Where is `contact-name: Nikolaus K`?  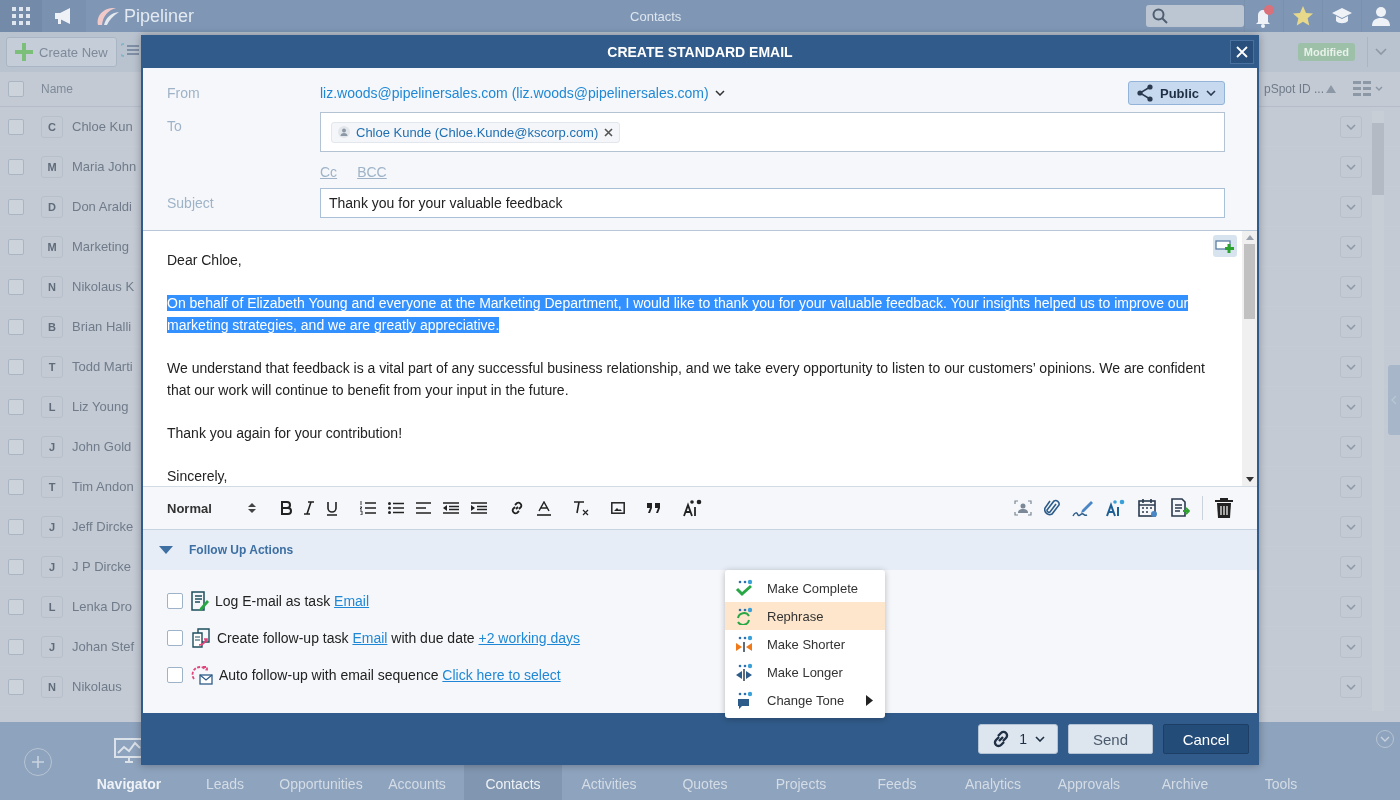
contact-name: Nikolaus K is located at coordinates (103, 286).